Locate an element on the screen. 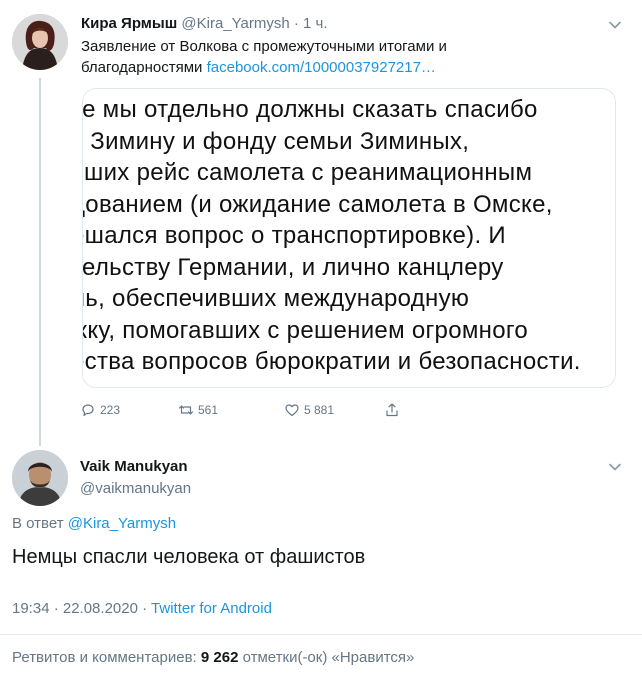  heart-icon is located at coordinates (292, 410).